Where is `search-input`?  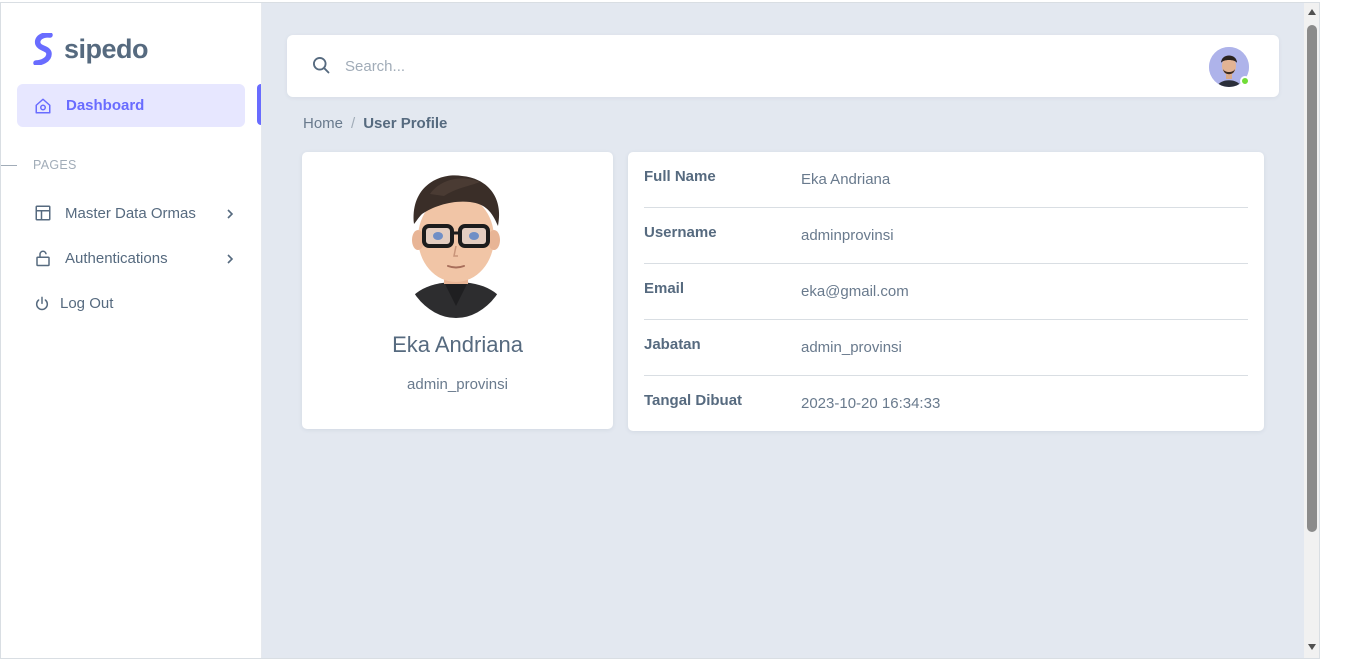
search-input is located at coordinates (445, 66).